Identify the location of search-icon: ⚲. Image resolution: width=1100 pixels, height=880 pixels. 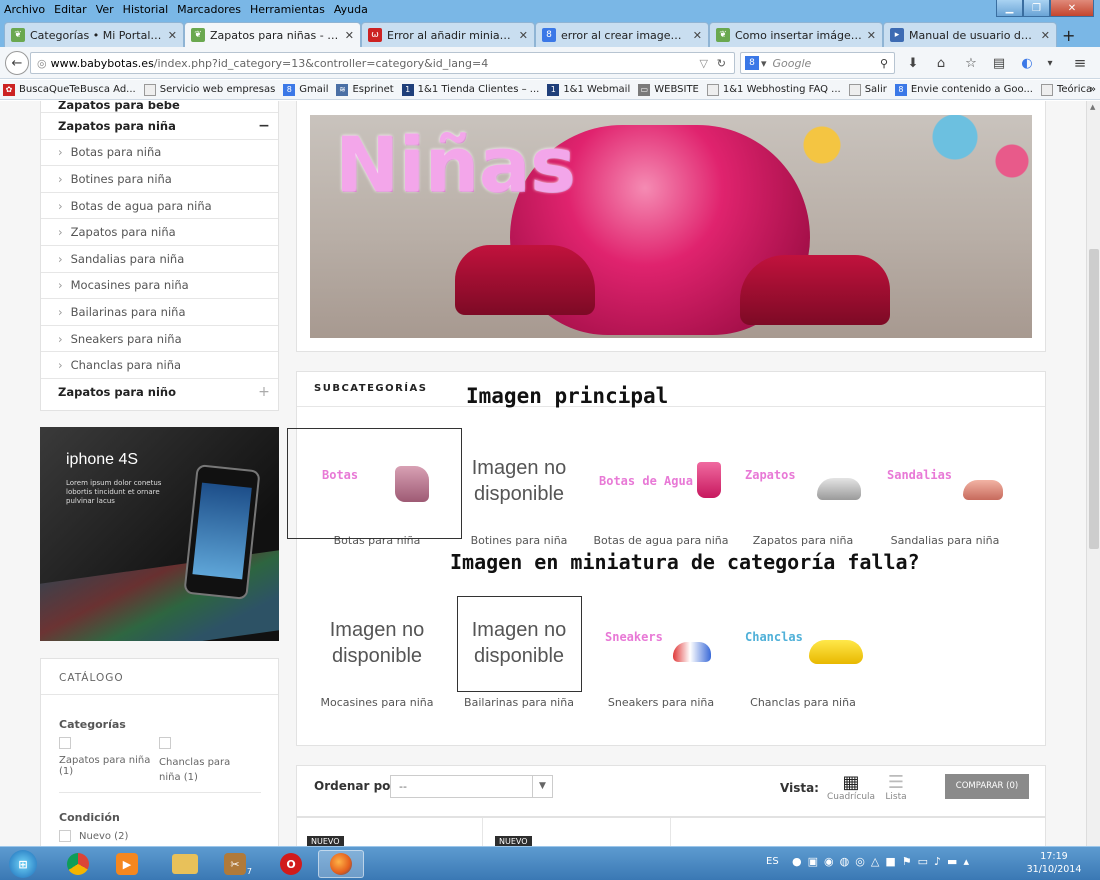
(884, 63).